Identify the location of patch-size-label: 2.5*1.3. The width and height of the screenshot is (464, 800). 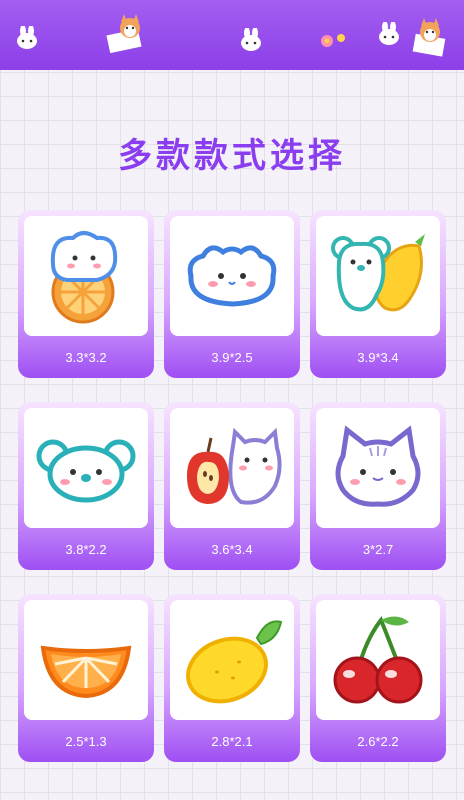
(86, 741).